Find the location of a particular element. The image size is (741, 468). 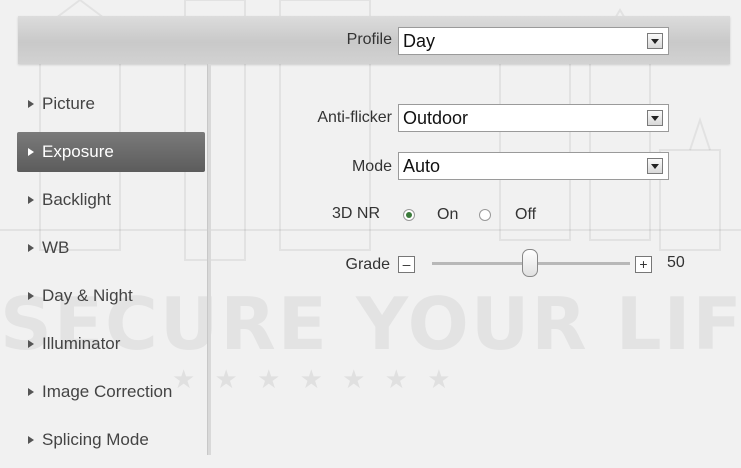

anti-flicker-select-value: Outdoor is located at coordinates (436, 118).